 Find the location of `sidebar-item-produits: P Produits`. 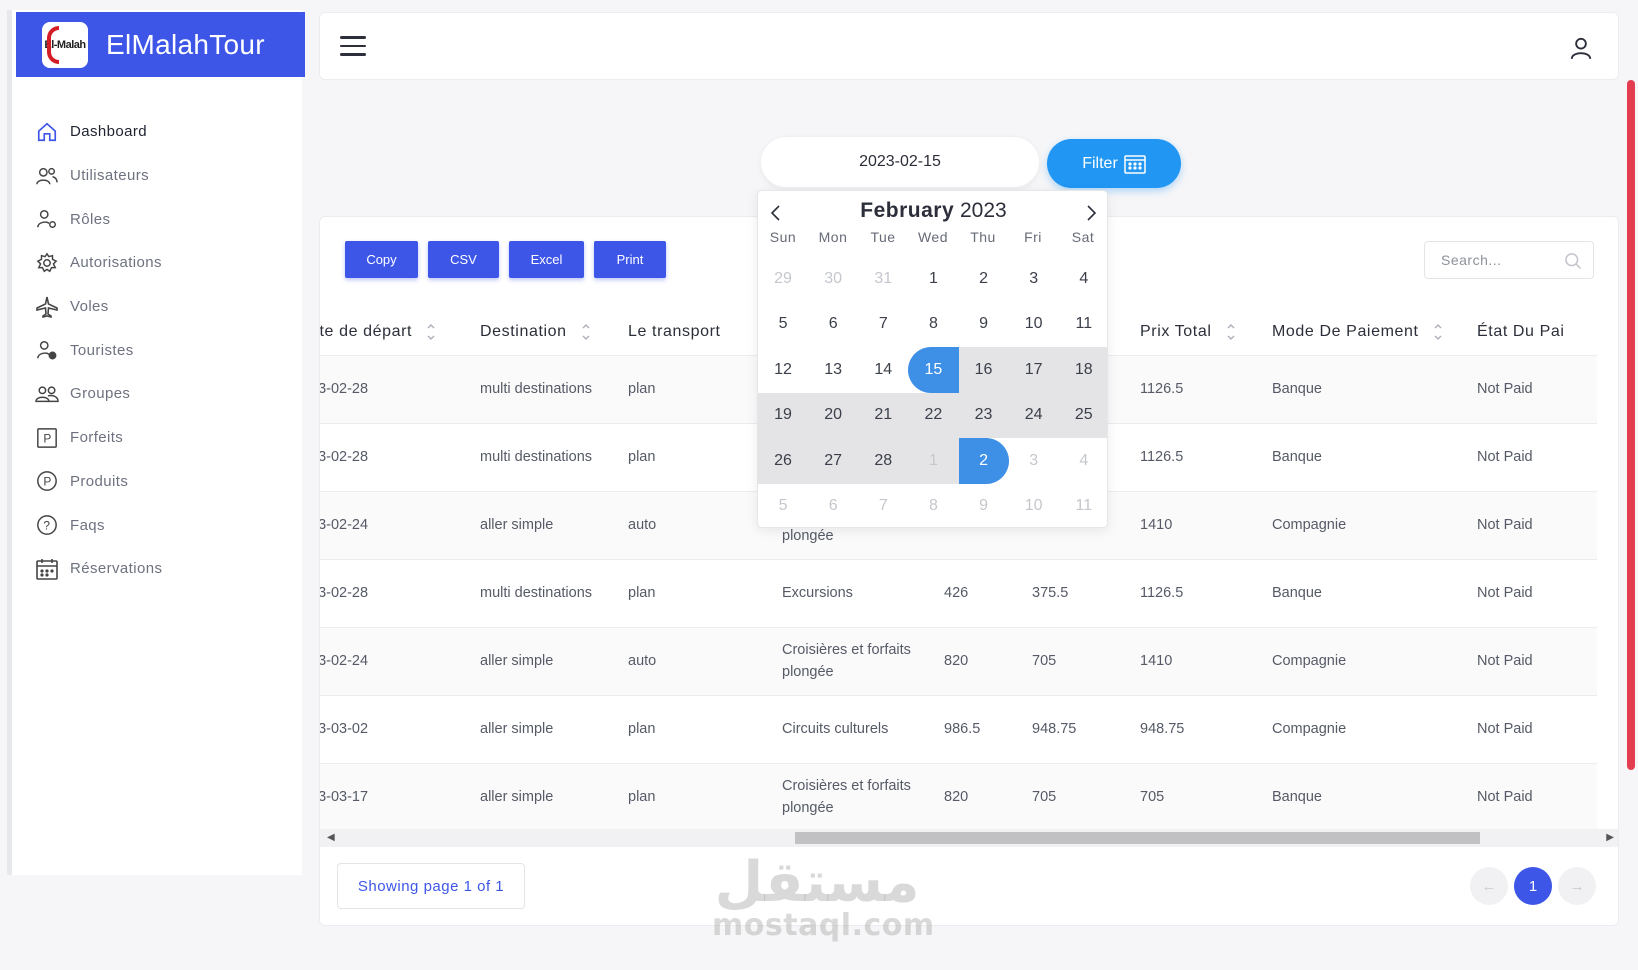

sidebar-item-produits: P Produits is located at coordinates (164, 482).